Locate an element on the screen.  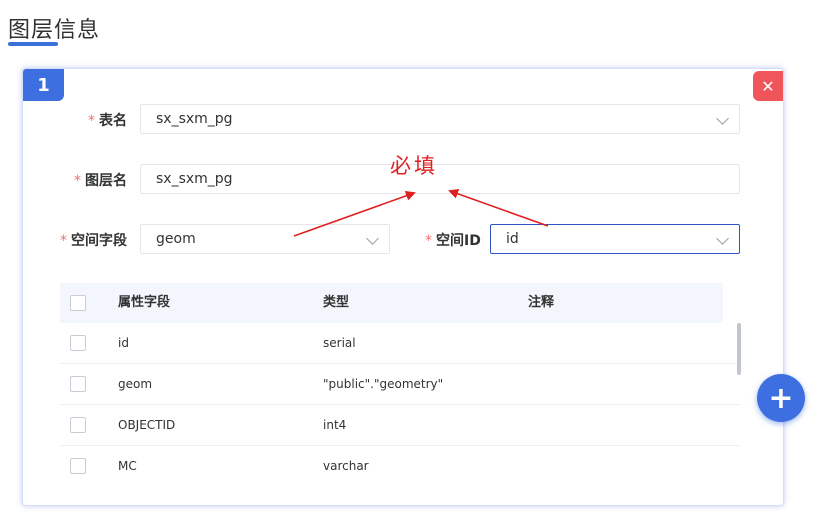
cell-type: serial is located at coordinates (339, 343).